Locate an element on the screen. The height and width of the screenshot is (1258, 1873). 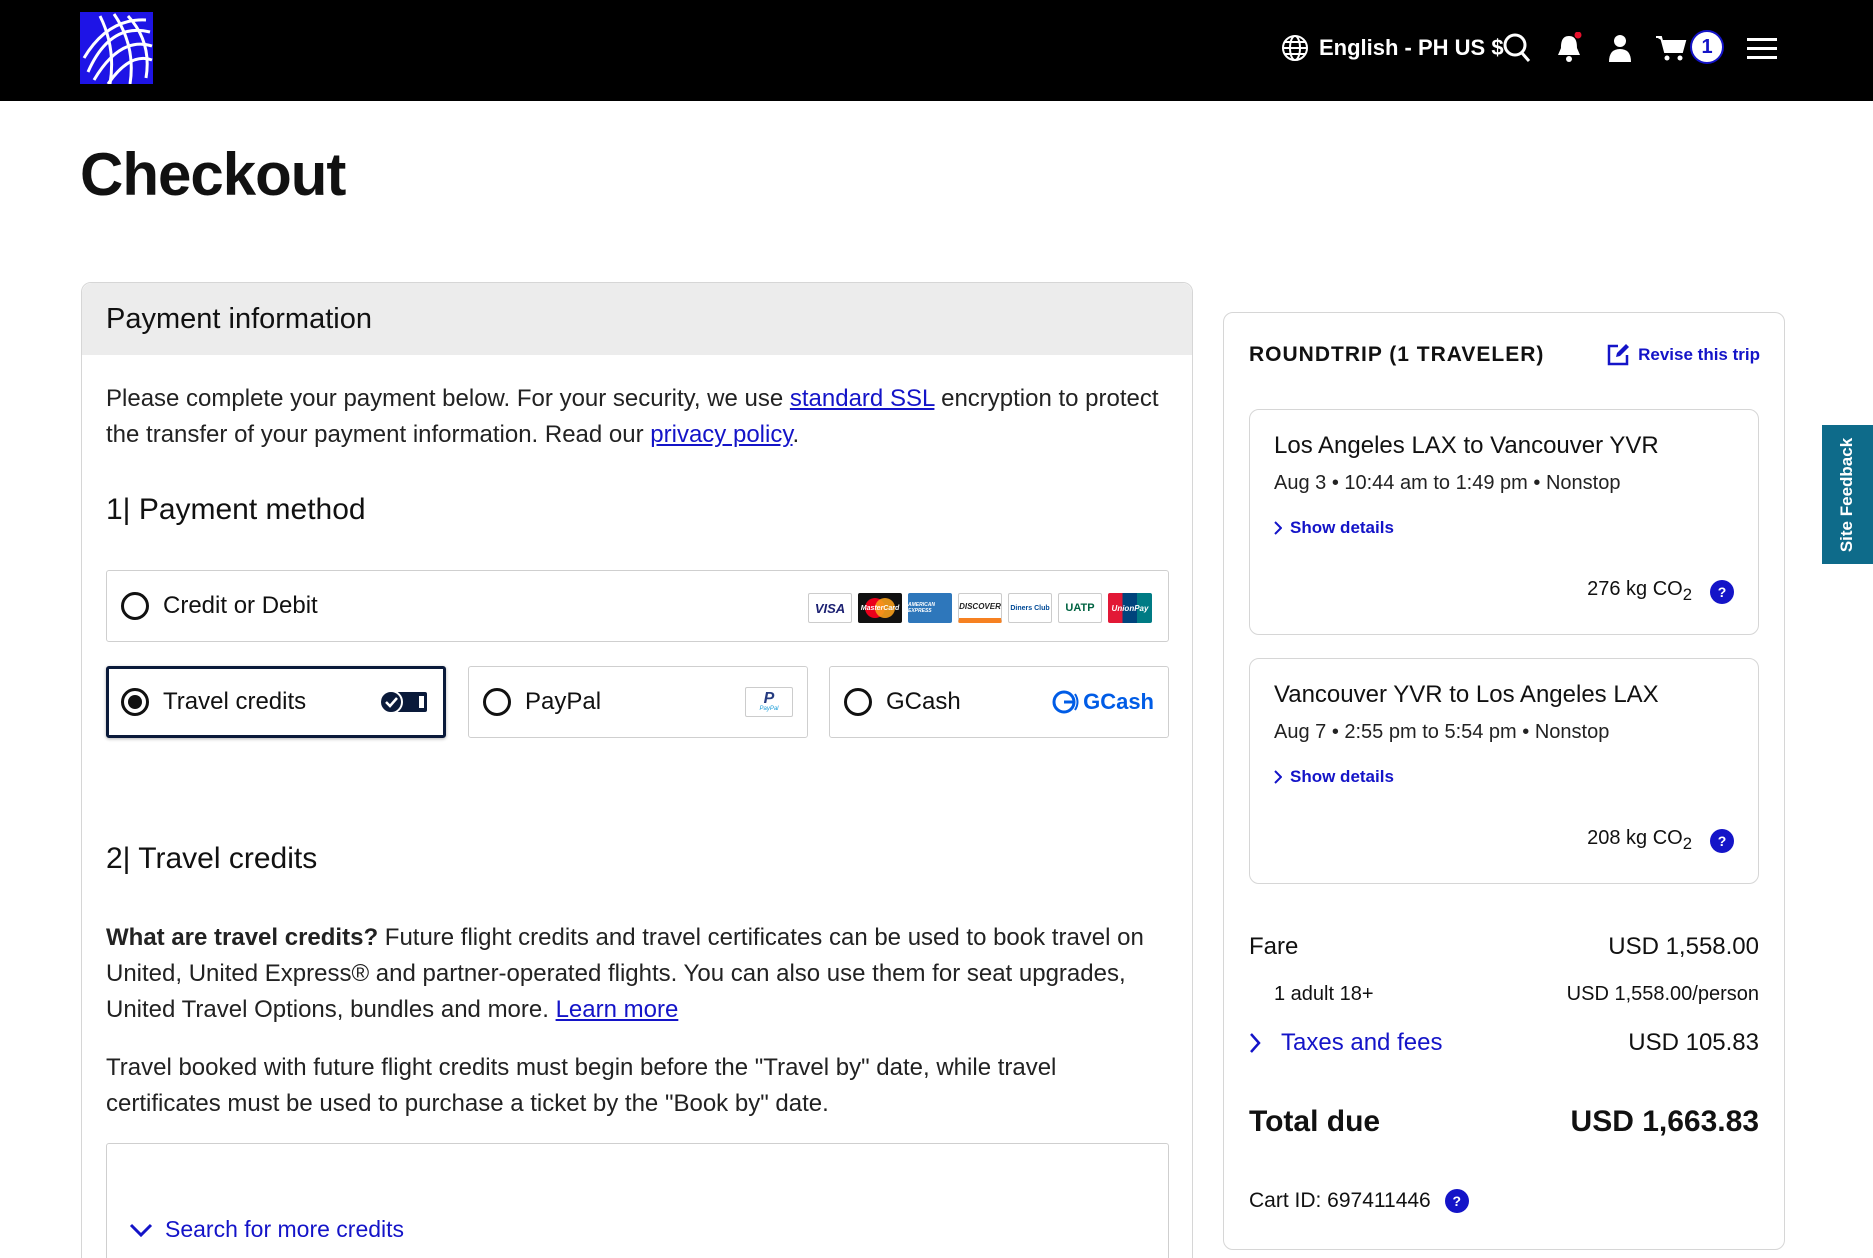
gcash-option: GCash GCash is located at coordinates (999, 702).